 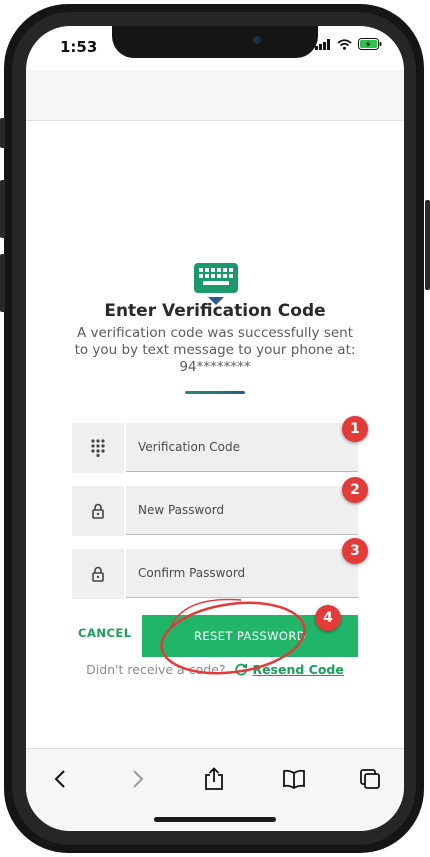 I want to click on verification-code-field: Verification Code, so click(x=215, y=448).